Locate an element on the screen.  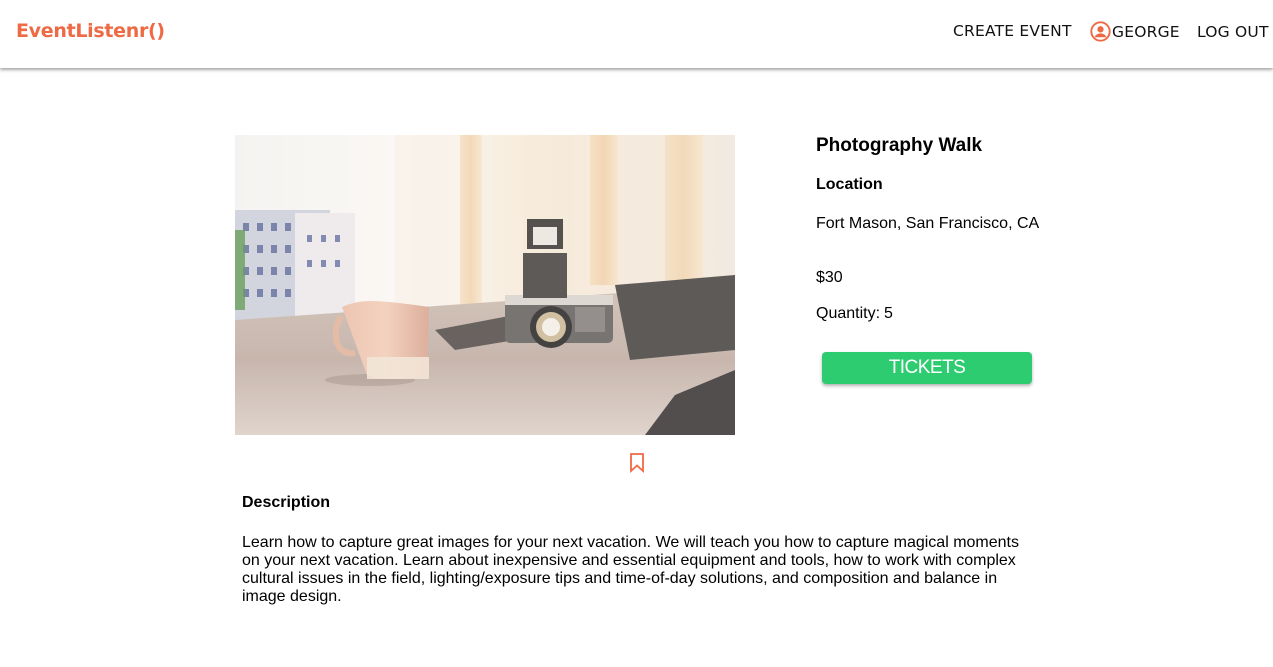
quantity-value: 5 is located at coordinates (888, 313).